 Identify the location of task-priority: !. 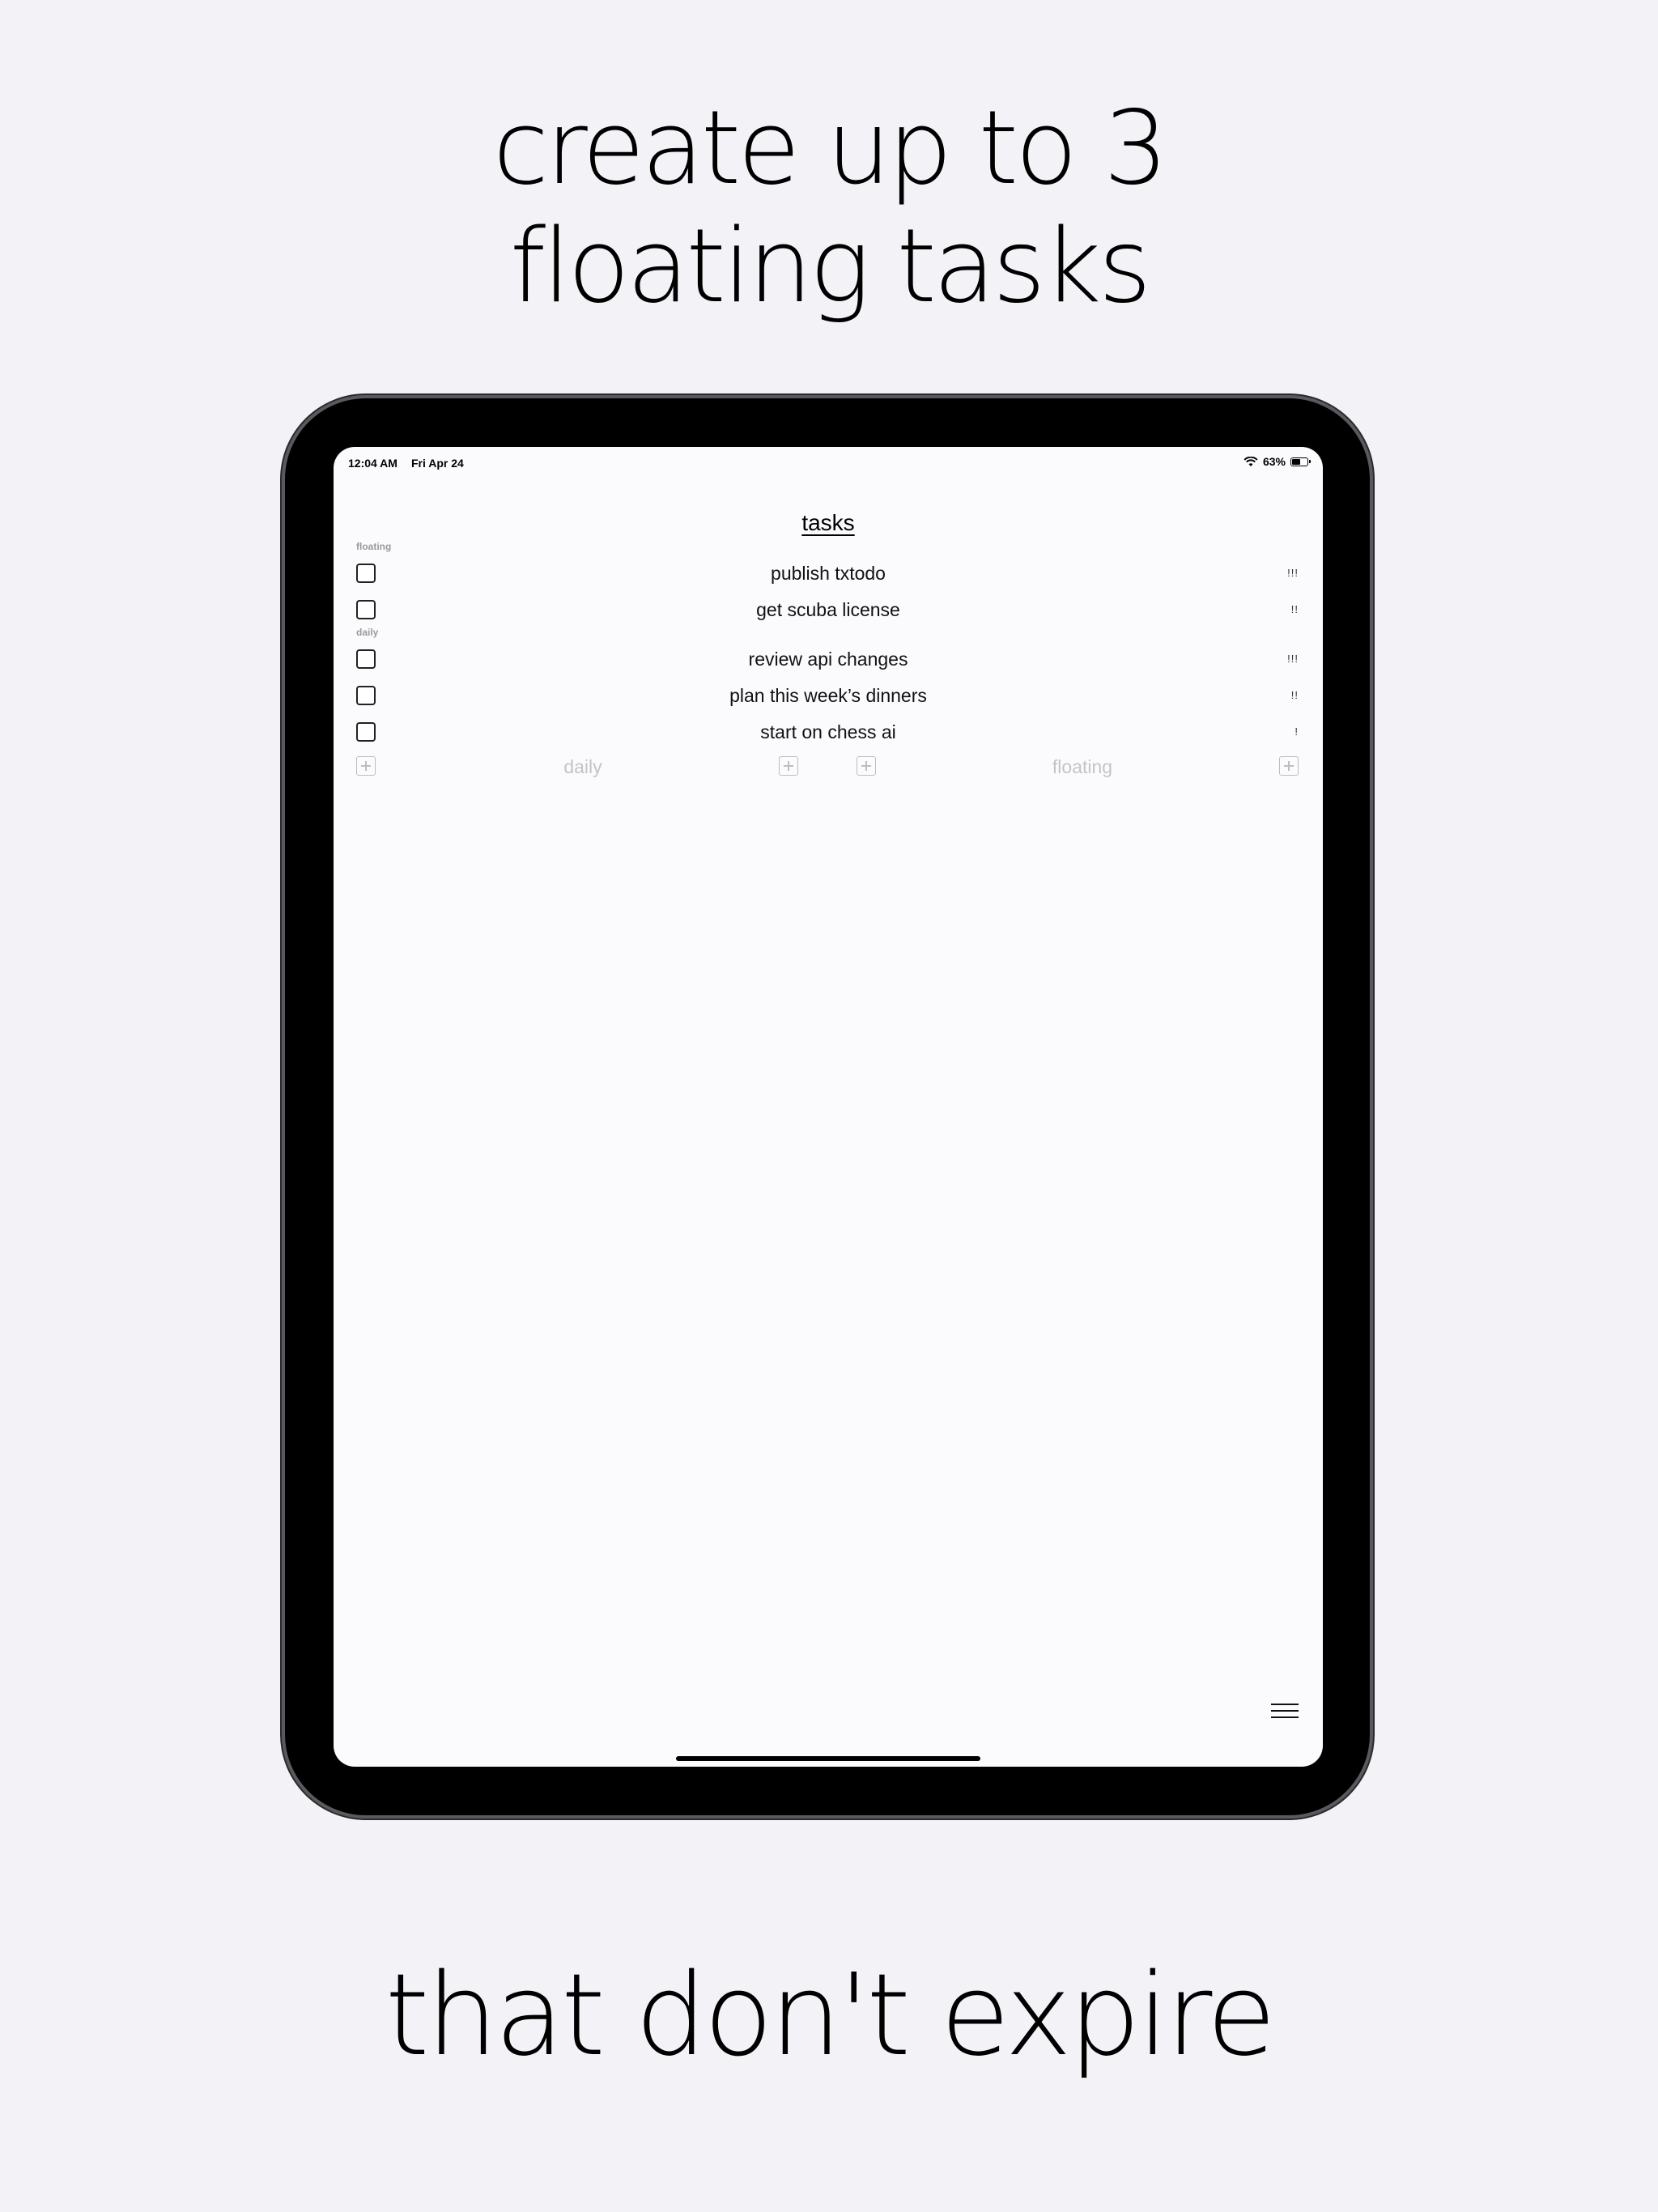
(1297, 732).